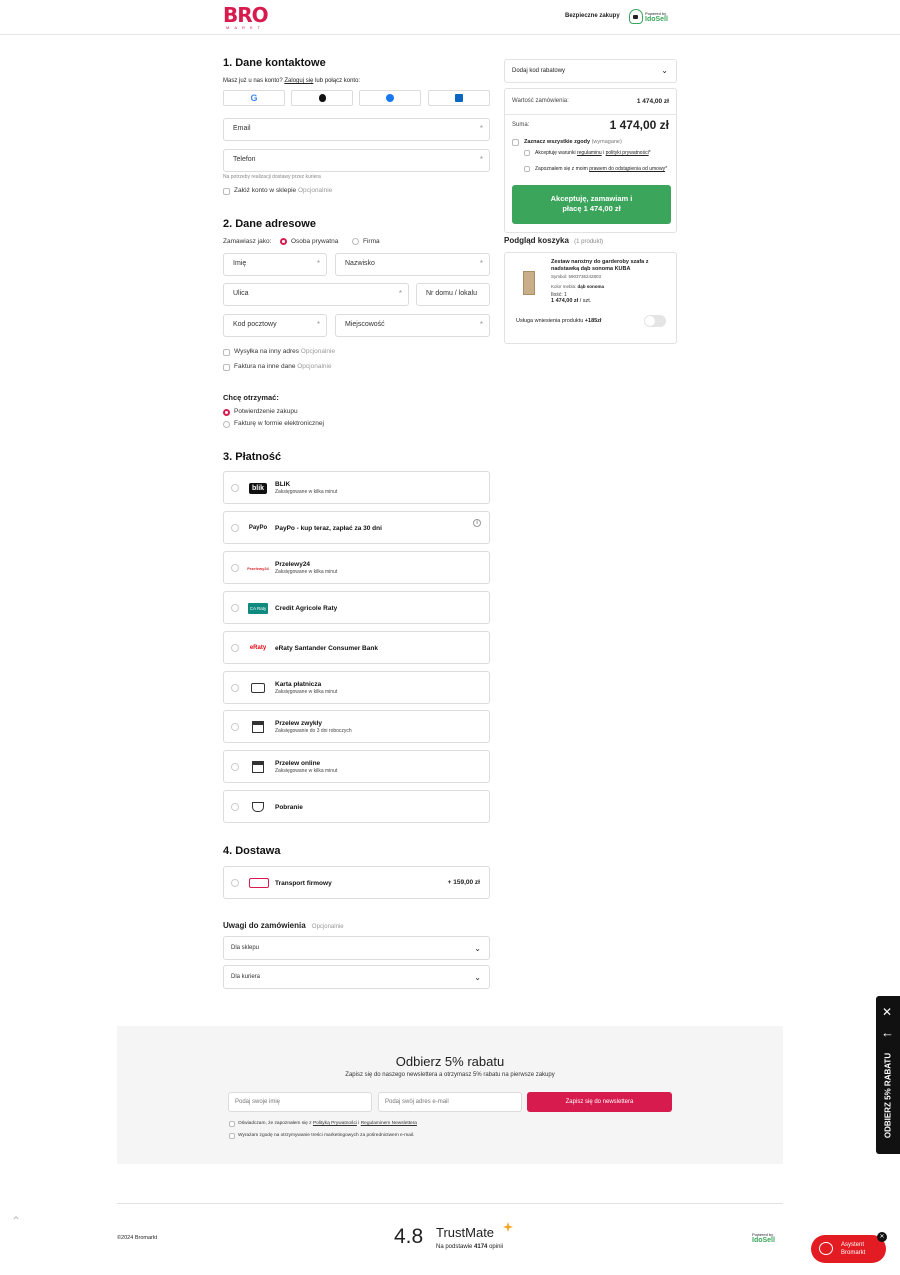  I want to click on last-name-field: Nazwisko *, so click(412, 264).